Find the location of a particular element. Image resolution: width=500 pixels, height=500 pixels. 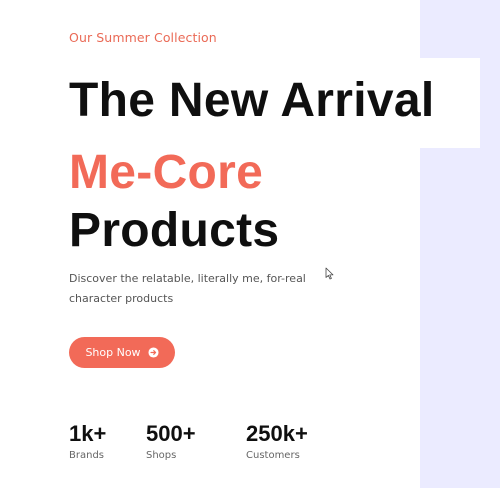

stat-brands: 1k+ Brands is located at coordinates (88, 441).